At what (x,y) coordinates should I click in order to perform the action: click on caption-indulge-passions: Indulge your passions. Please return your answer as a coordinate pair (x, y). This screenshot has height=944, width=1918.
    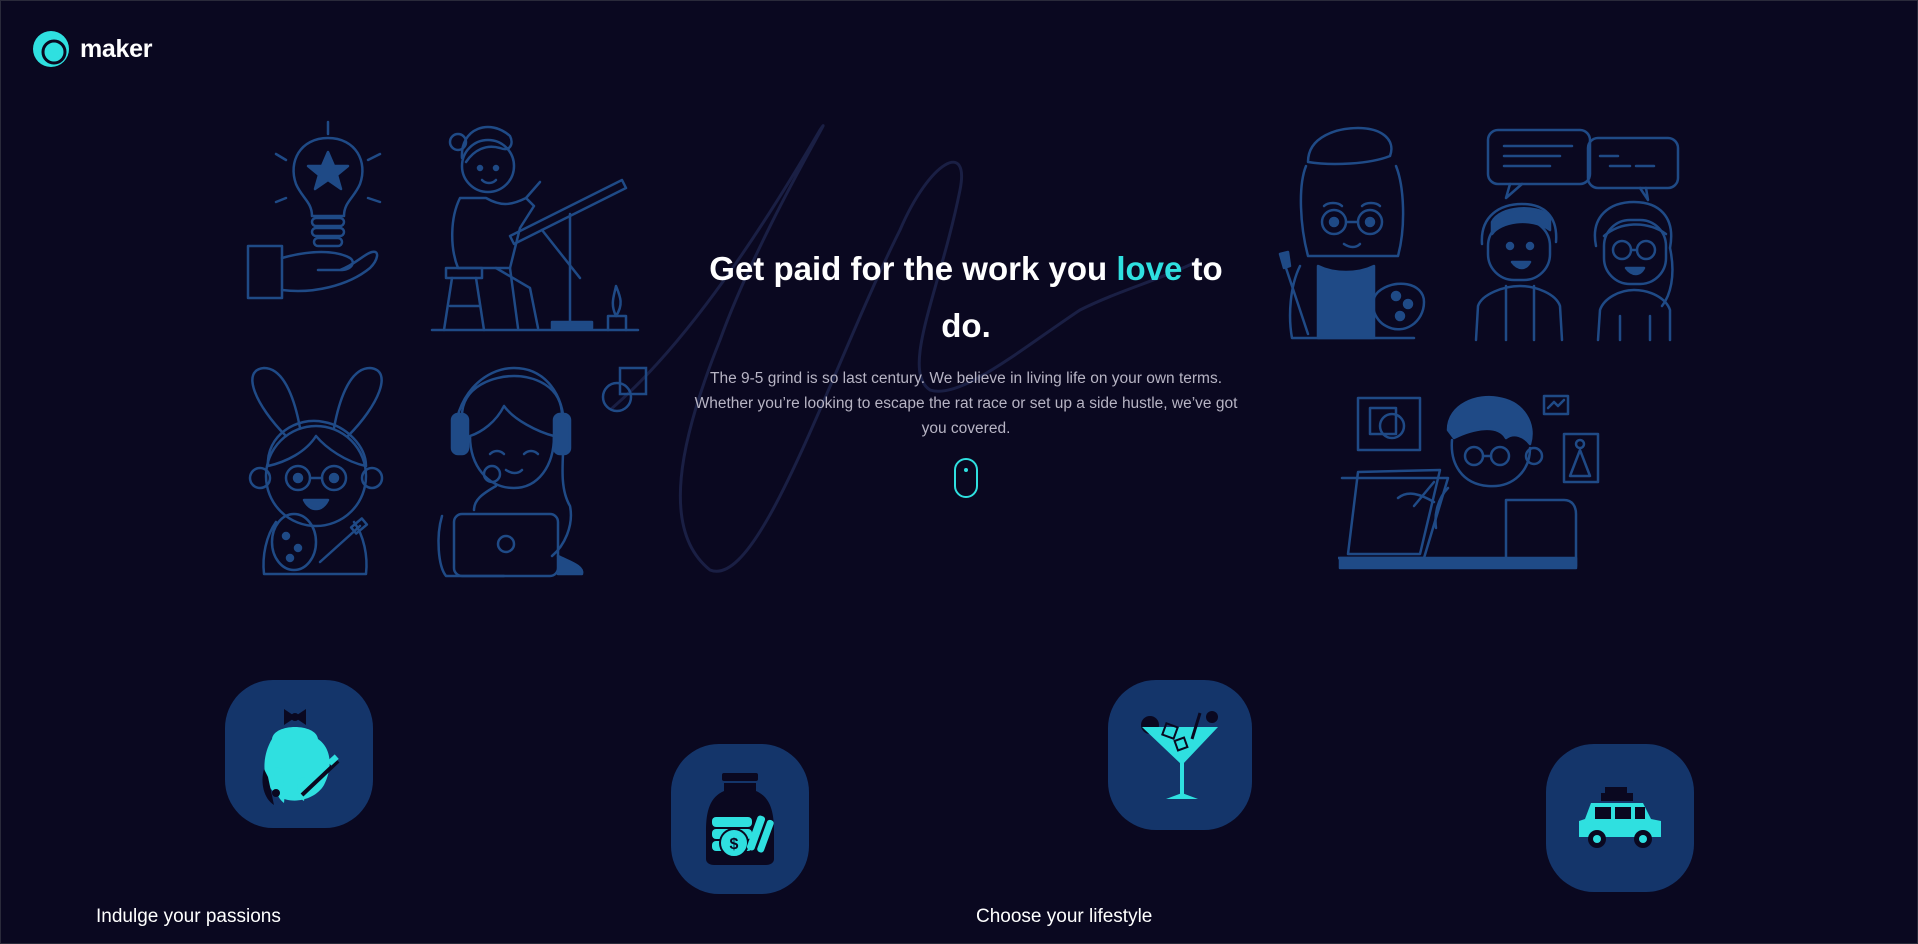
    Looking at the image, I should click on (188, 916).